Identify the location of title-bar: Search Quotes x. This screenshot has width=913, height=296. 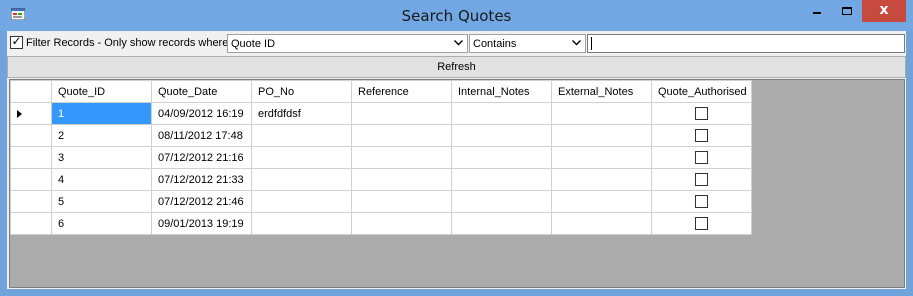
(456, 15).